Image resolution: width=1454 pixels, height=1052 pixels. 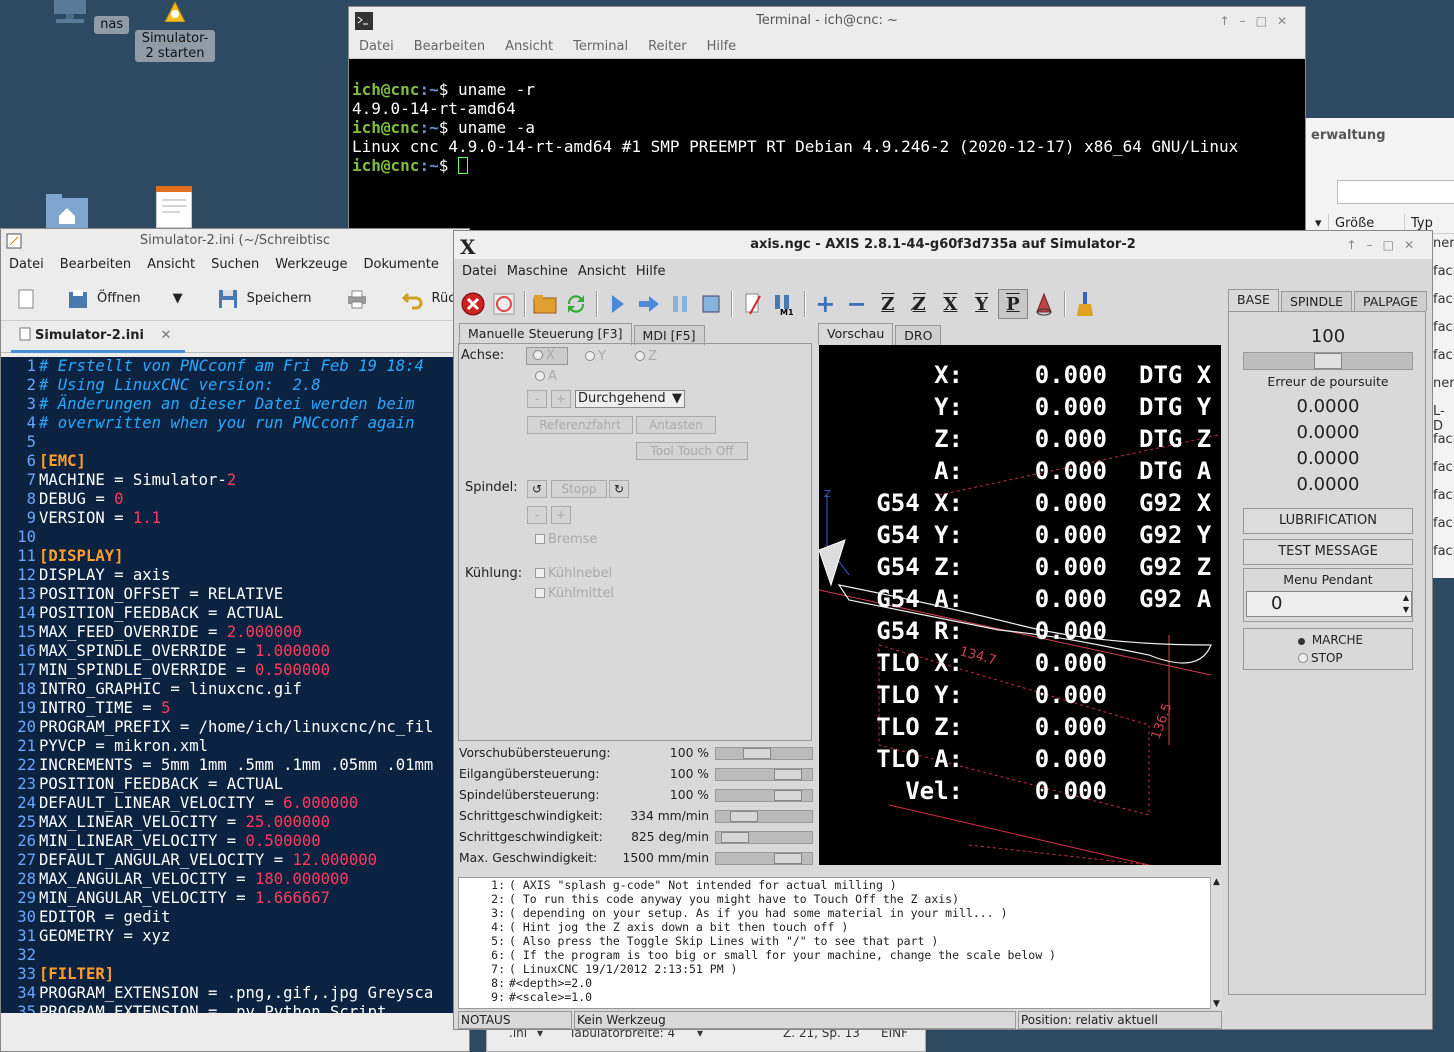 I want to click on window-controls: ↑–□✕, so click(x=1385, y=245).